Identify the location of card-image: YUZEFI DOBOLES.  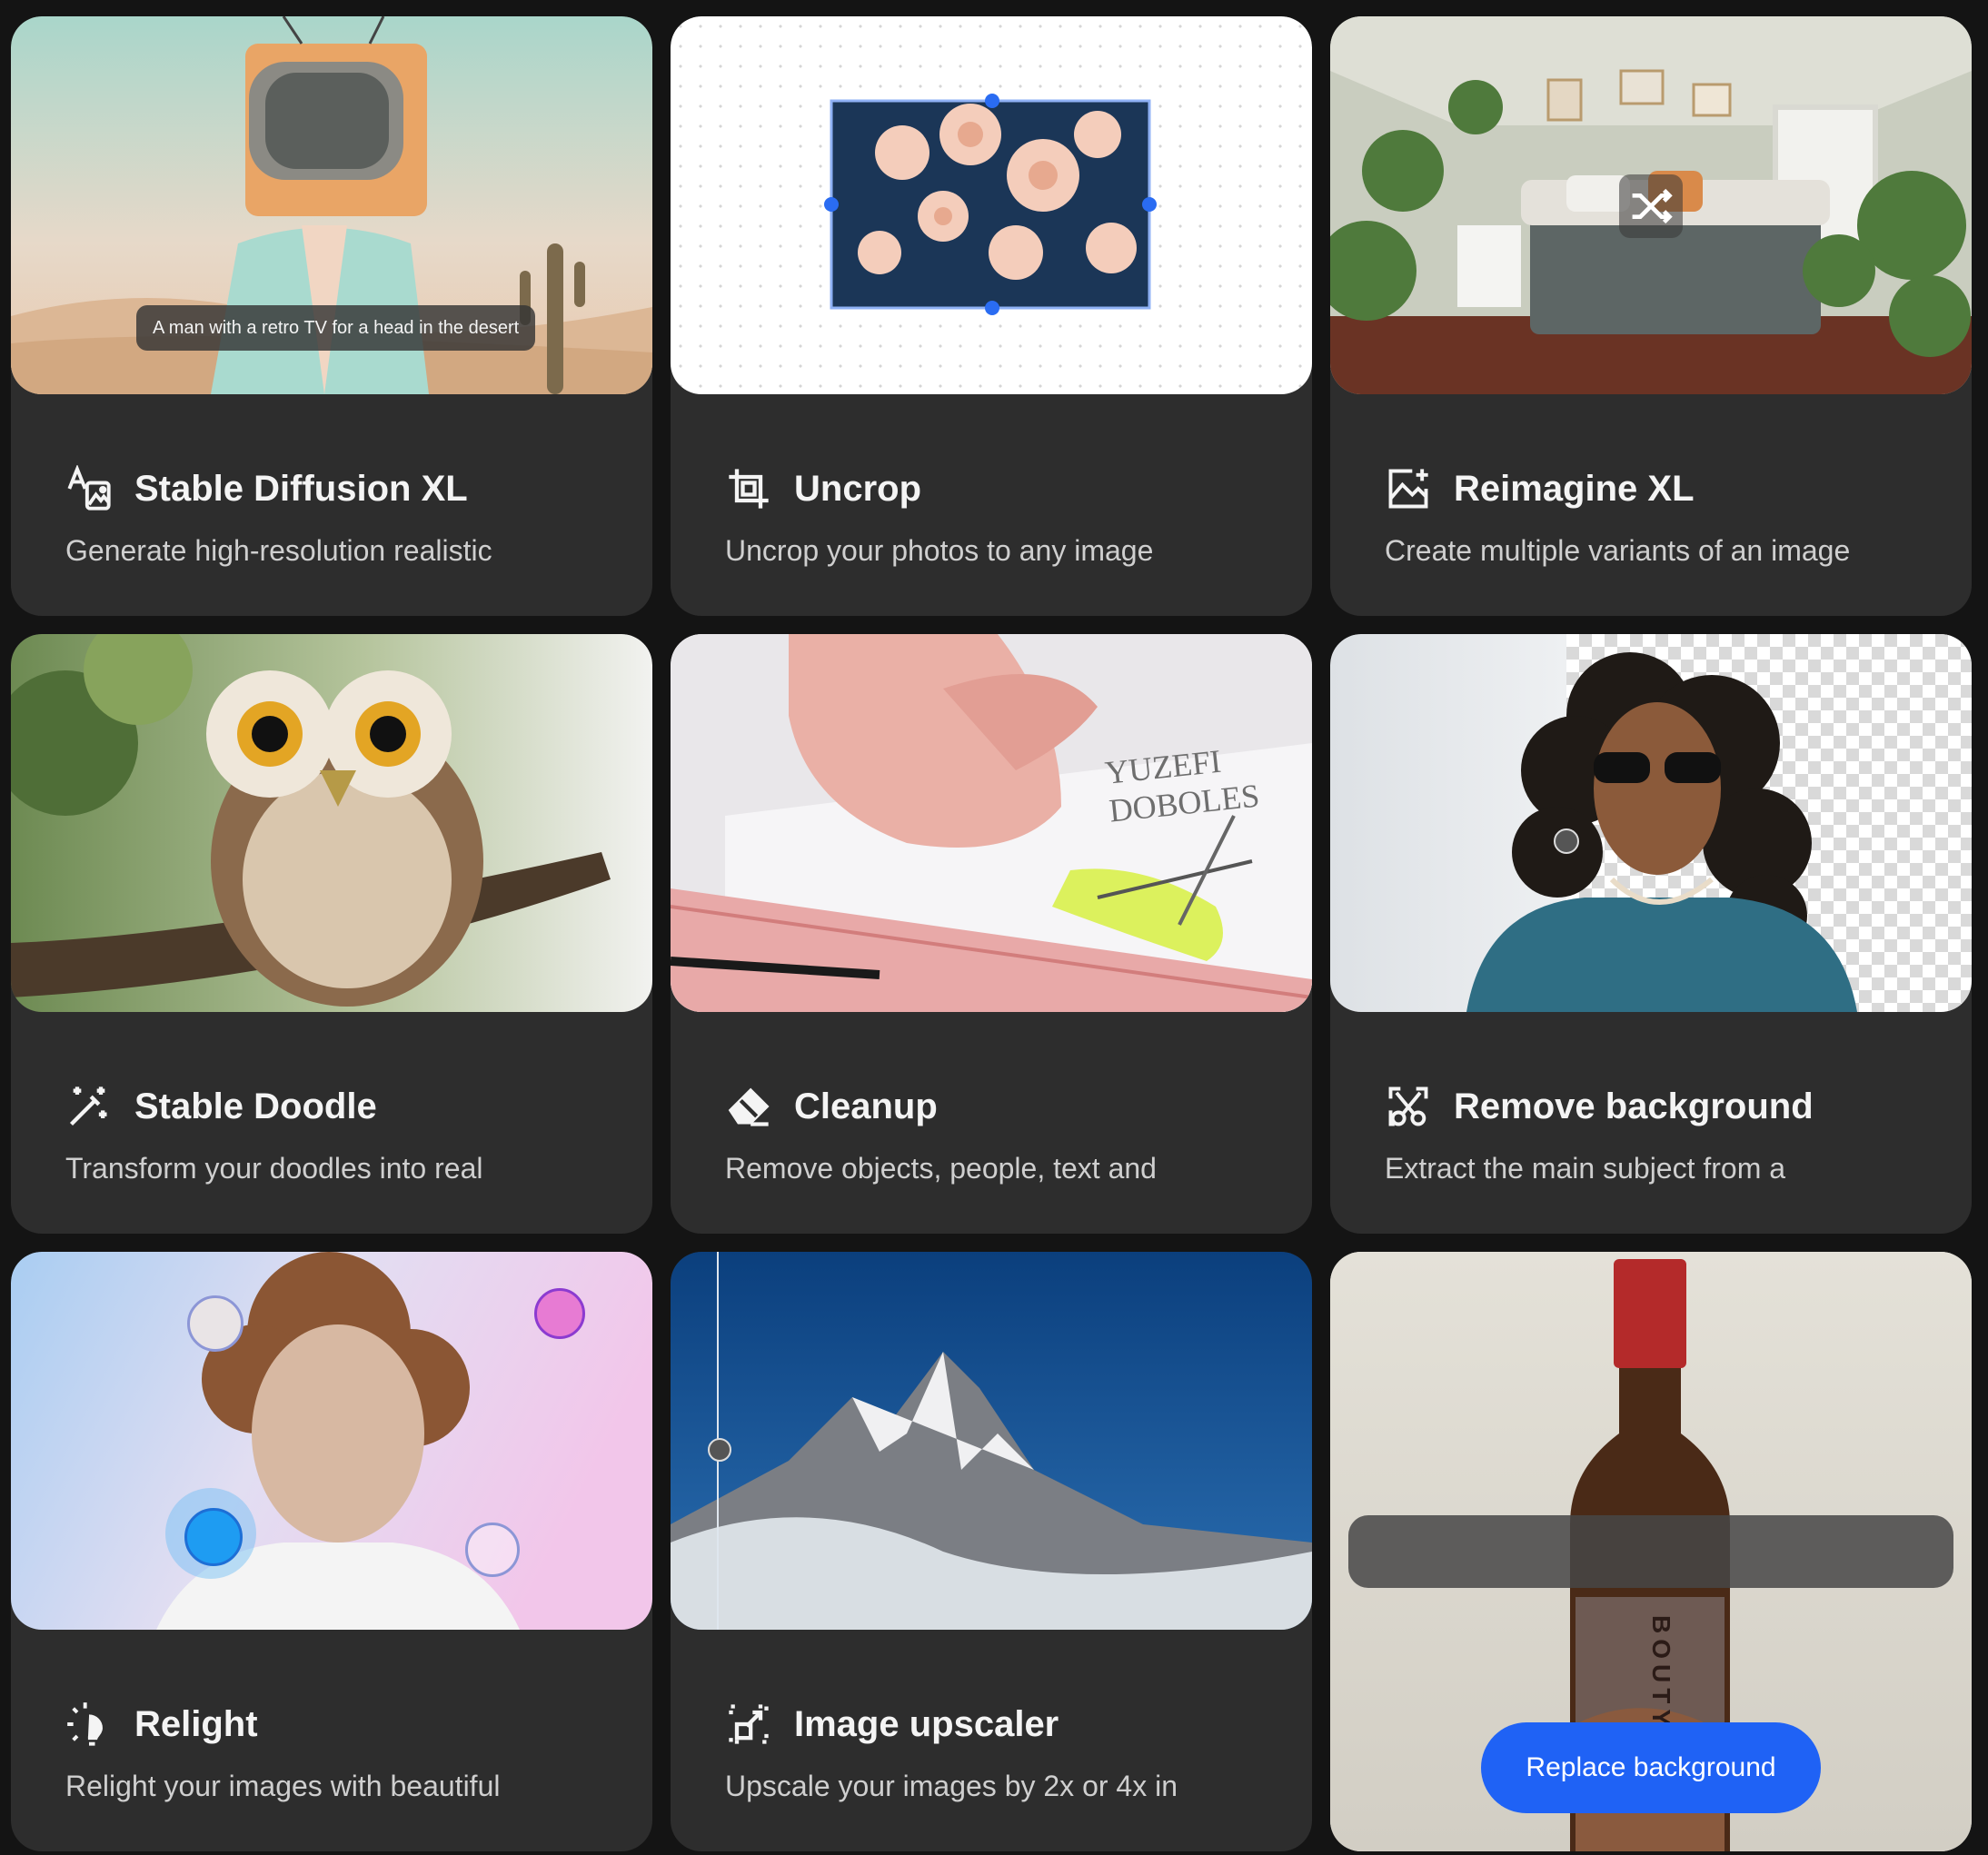
(992, 823).